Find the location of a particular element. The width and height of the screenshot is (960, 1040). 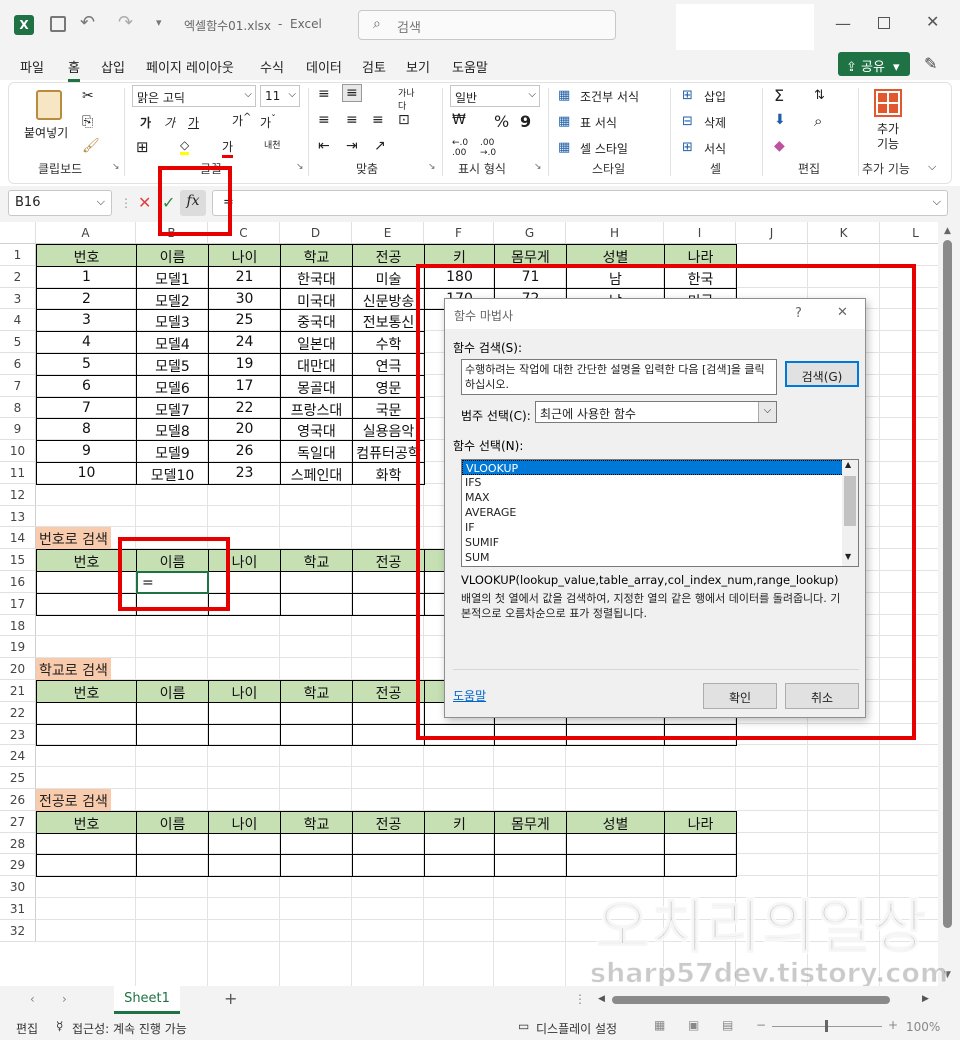

row-header: 13 is located at coordinates (18, 516).